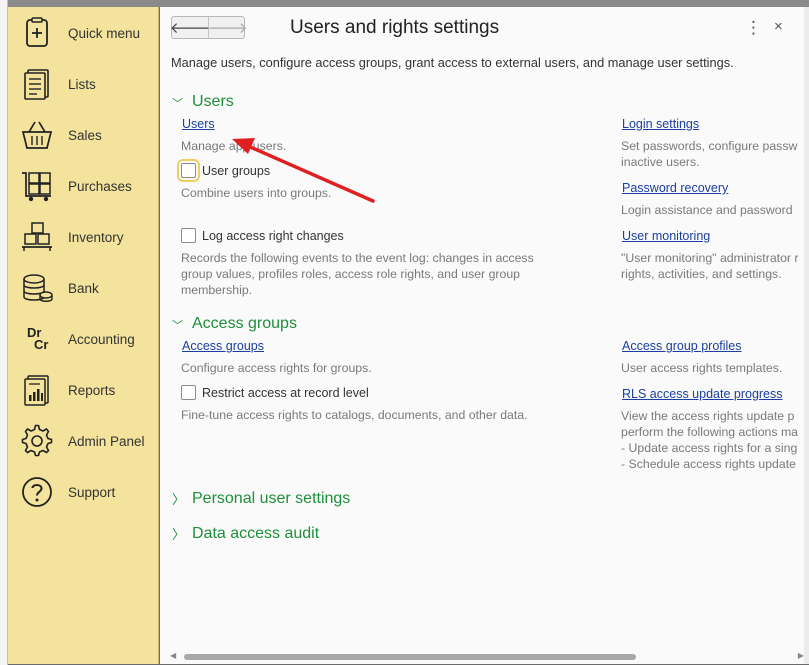 Image resolution: width=809 pixels, height=665 pixels. I want to click on group-users-title: Users, so click(213, 101).